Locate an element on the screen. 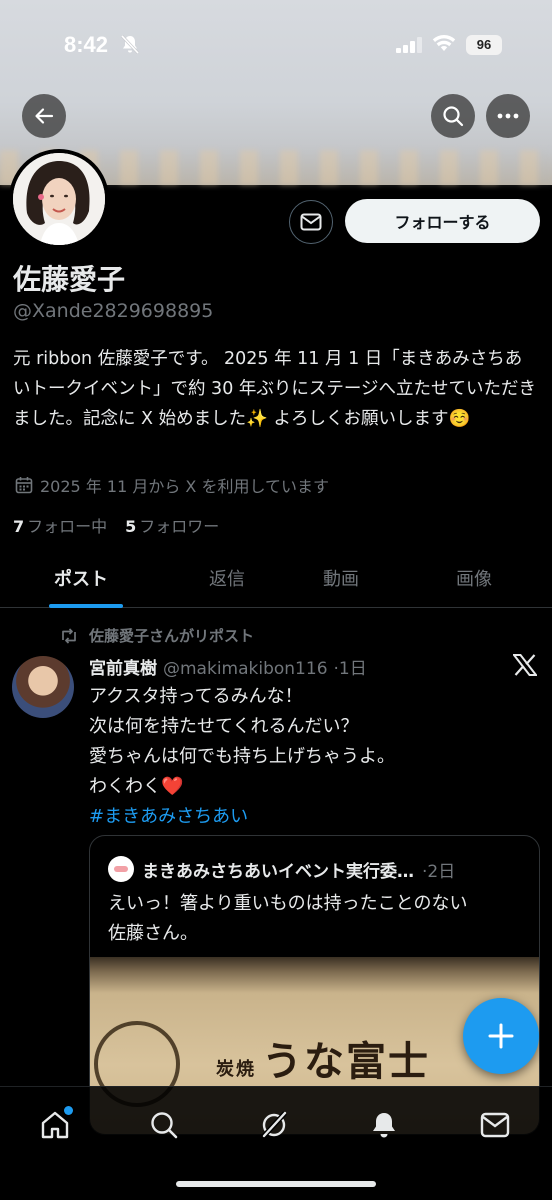 Image resolution: width=552 pixels, height=1200 pixels. home-indicator is located at coordinates (276, 1184).